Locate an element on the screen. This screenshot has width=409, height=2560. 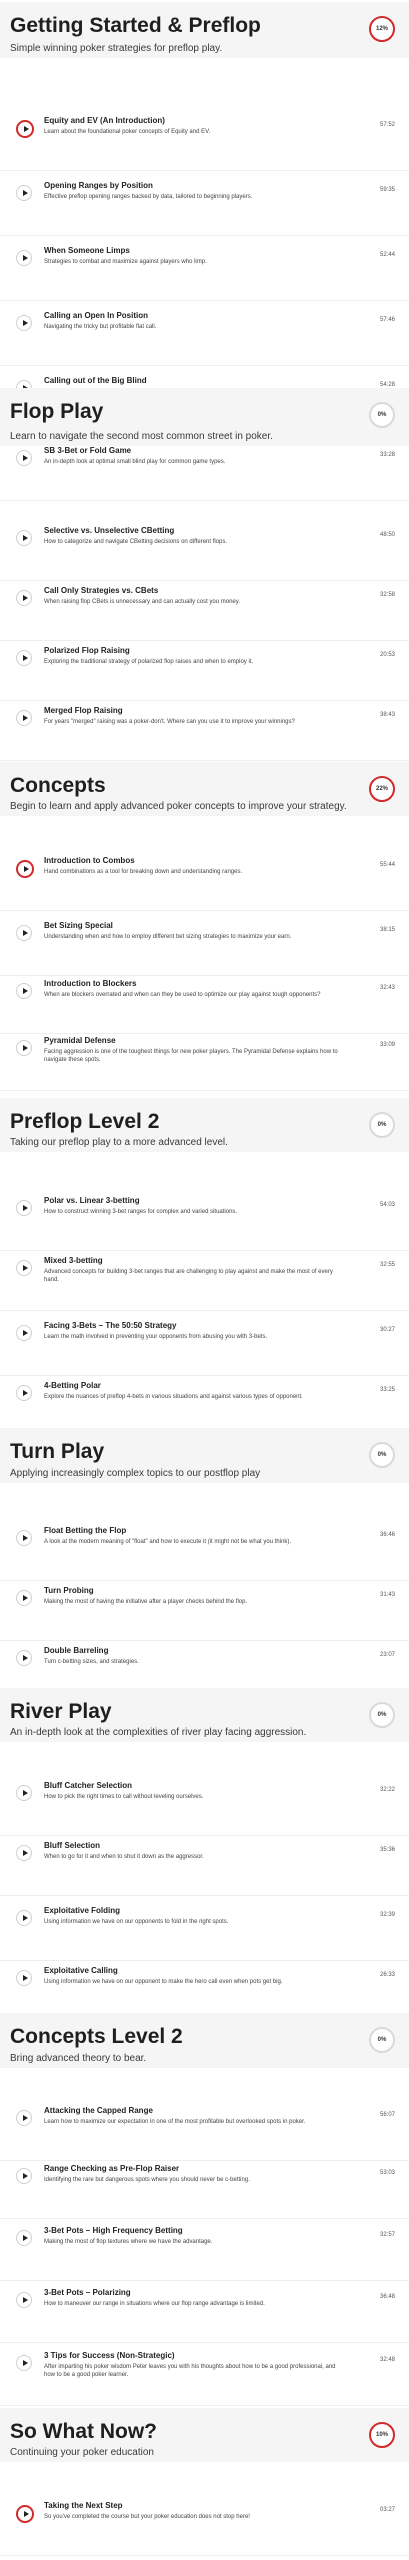
lesson-title: Bluff Selection is located at coordinates (196, 1846).